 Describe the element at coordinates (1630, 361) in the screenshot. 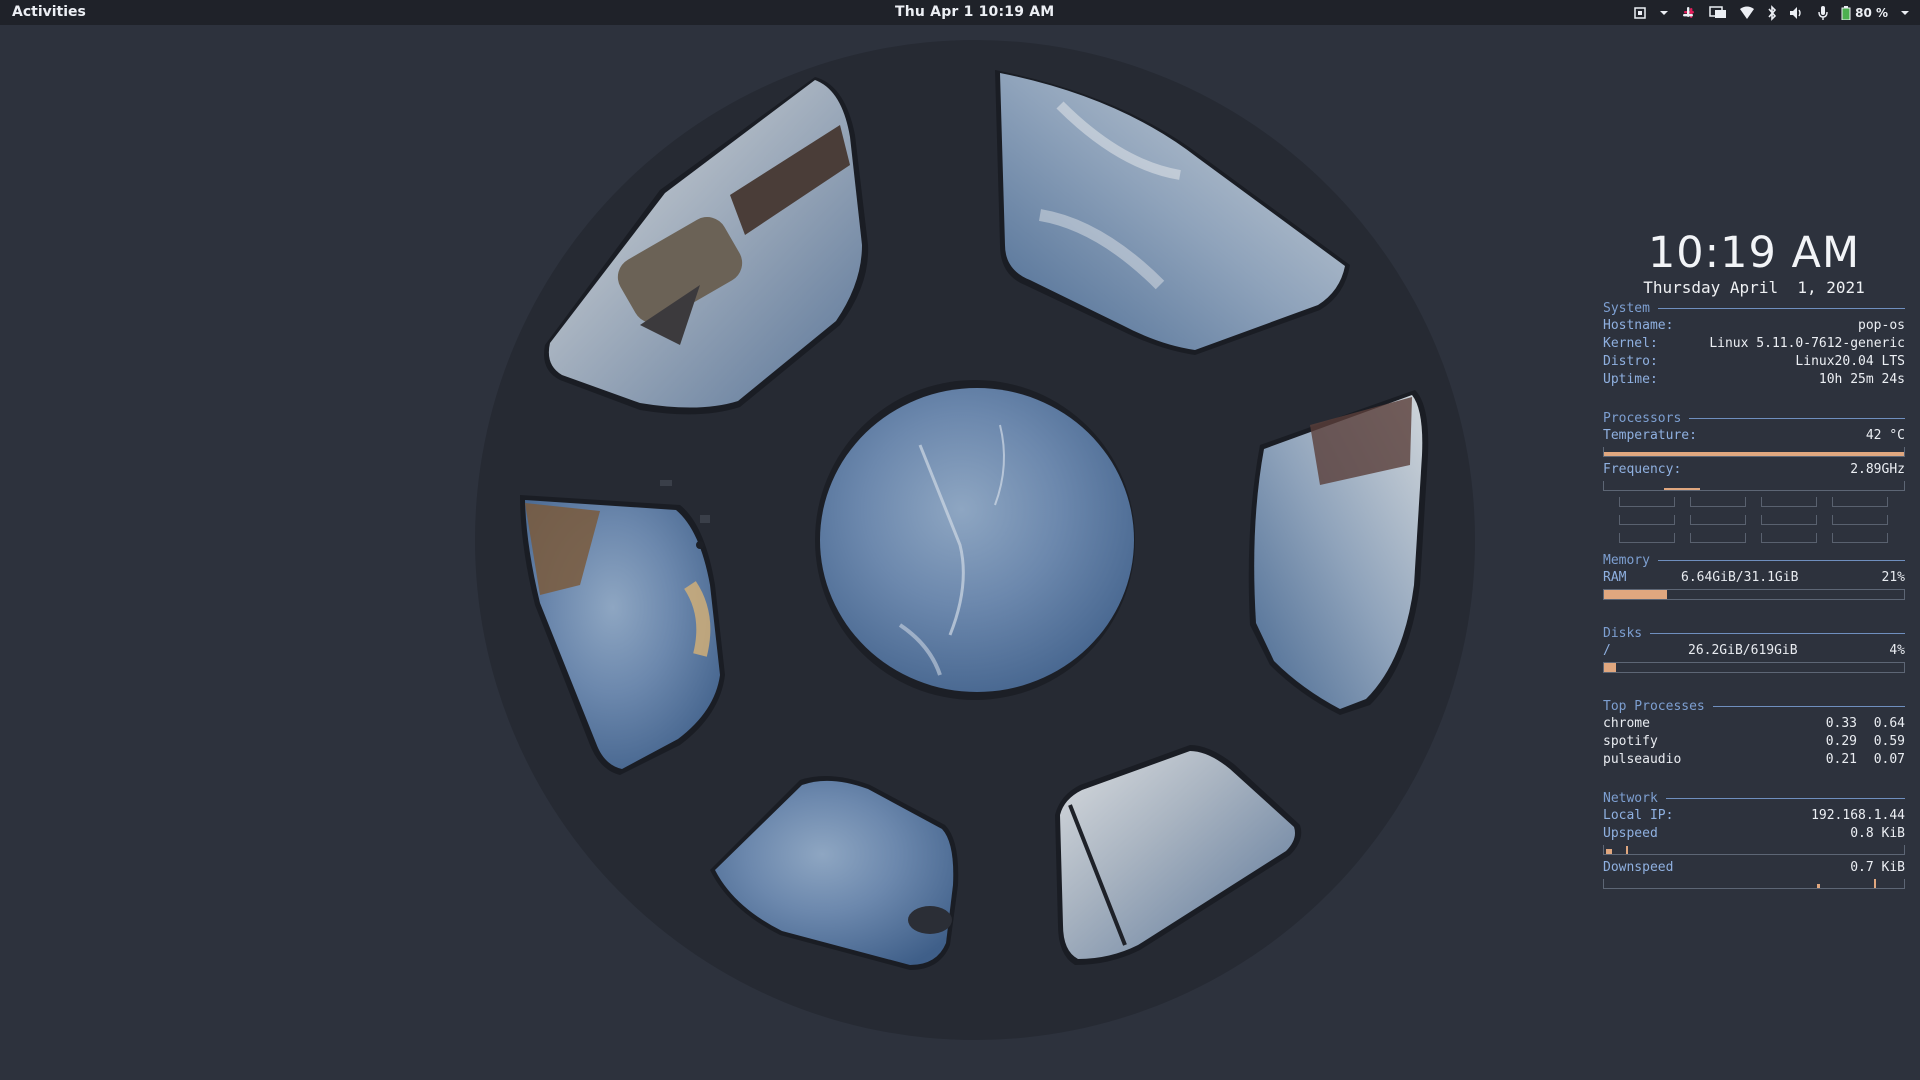

I see `row-key: Distro:` at that location.